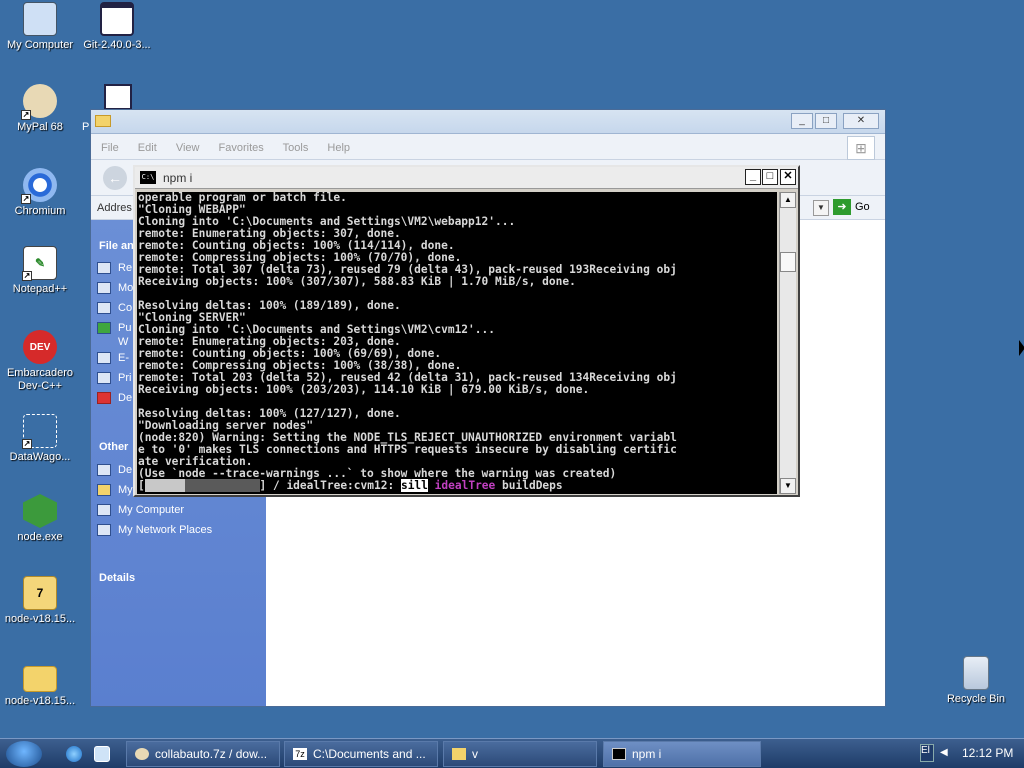  Describe the element at coordinates (944, 752) in the screenshot. I see `tray-expand-button: ◀` at that location.